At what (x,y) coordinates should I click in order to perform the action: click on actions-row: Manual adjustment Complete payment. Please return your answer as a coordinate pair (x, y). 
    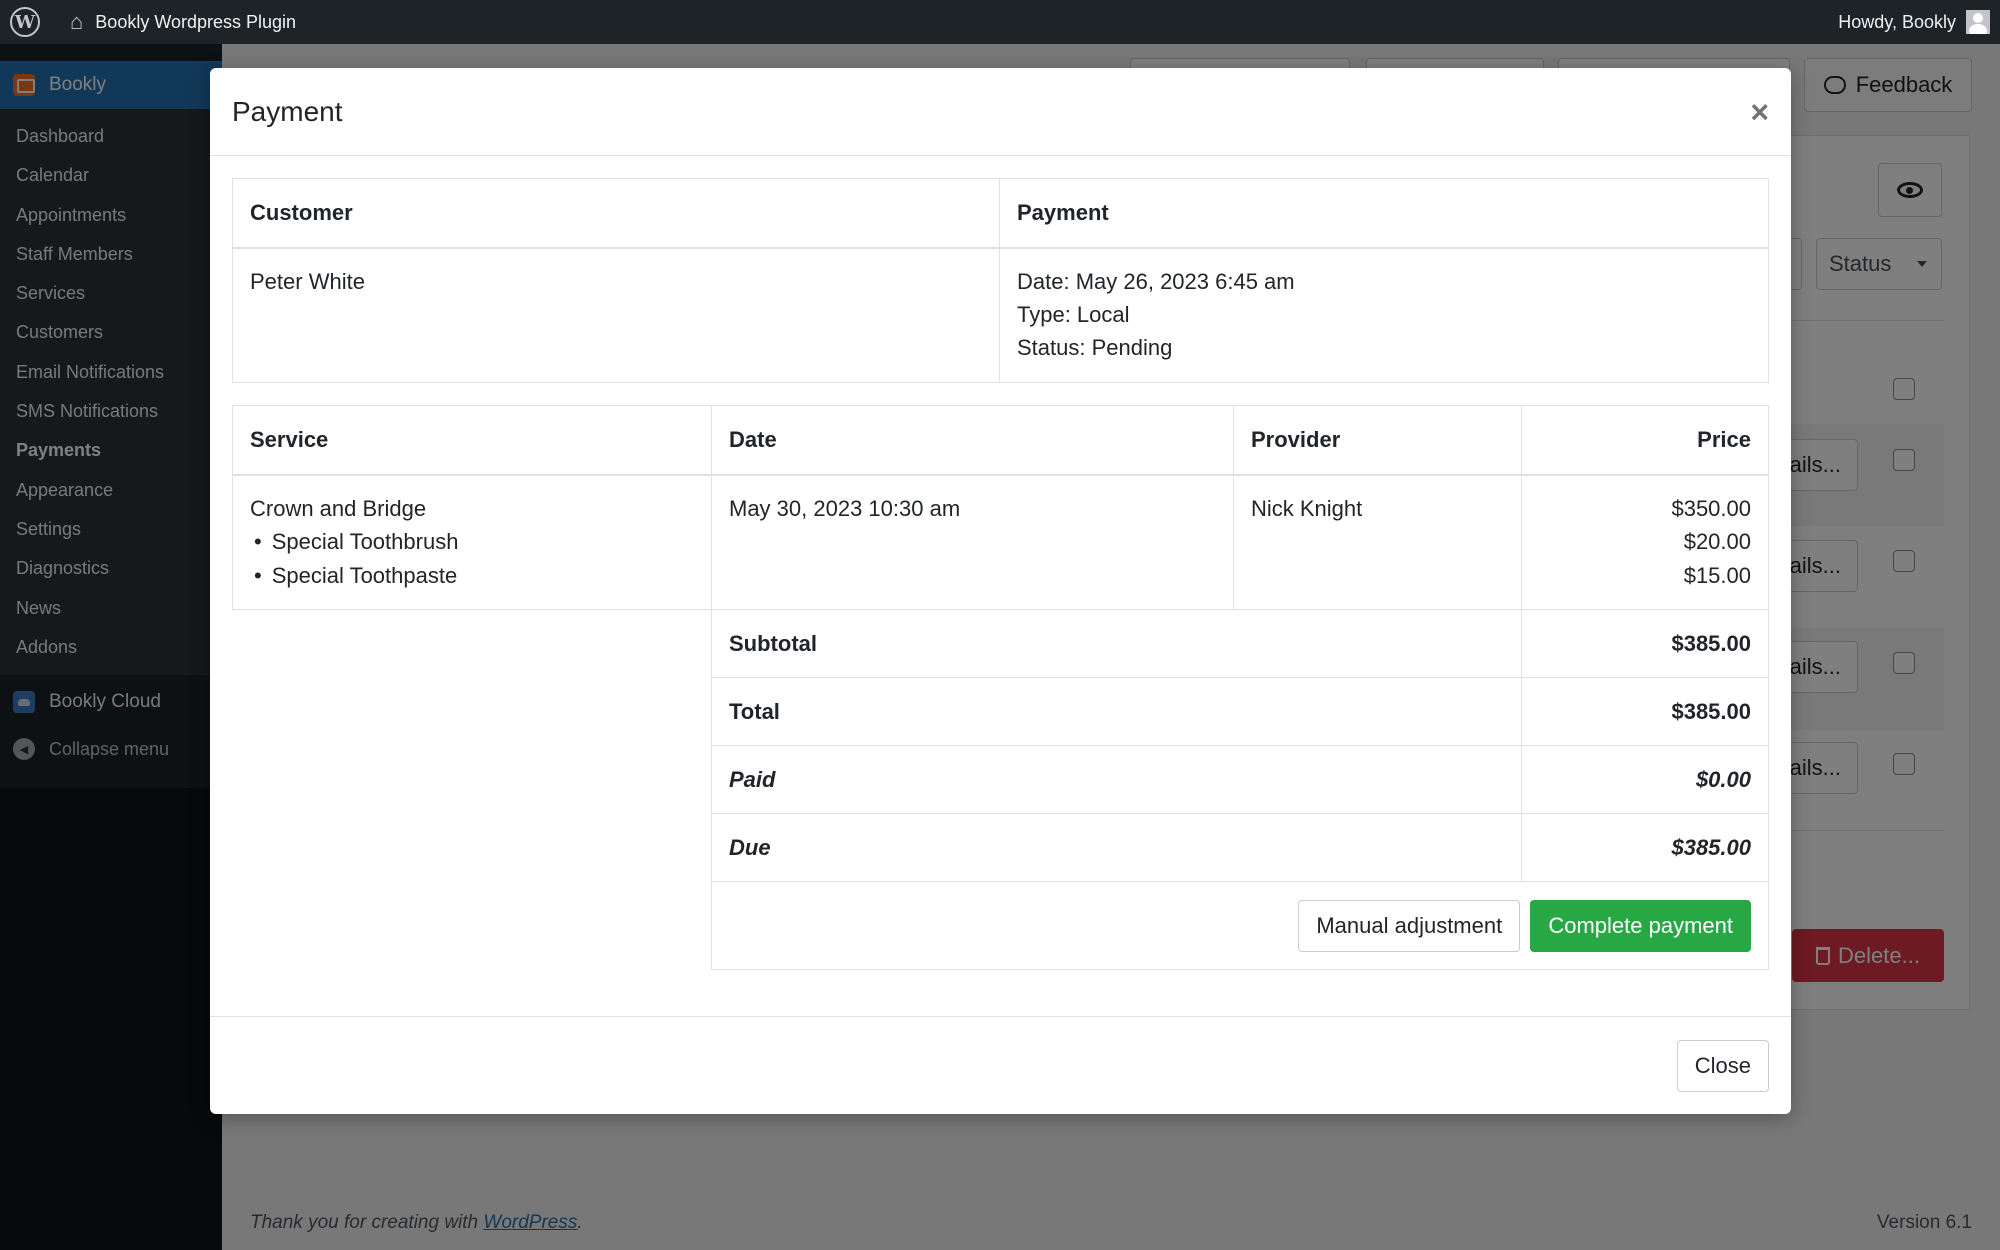
    Looking at the image, I should click on (1001, 925).